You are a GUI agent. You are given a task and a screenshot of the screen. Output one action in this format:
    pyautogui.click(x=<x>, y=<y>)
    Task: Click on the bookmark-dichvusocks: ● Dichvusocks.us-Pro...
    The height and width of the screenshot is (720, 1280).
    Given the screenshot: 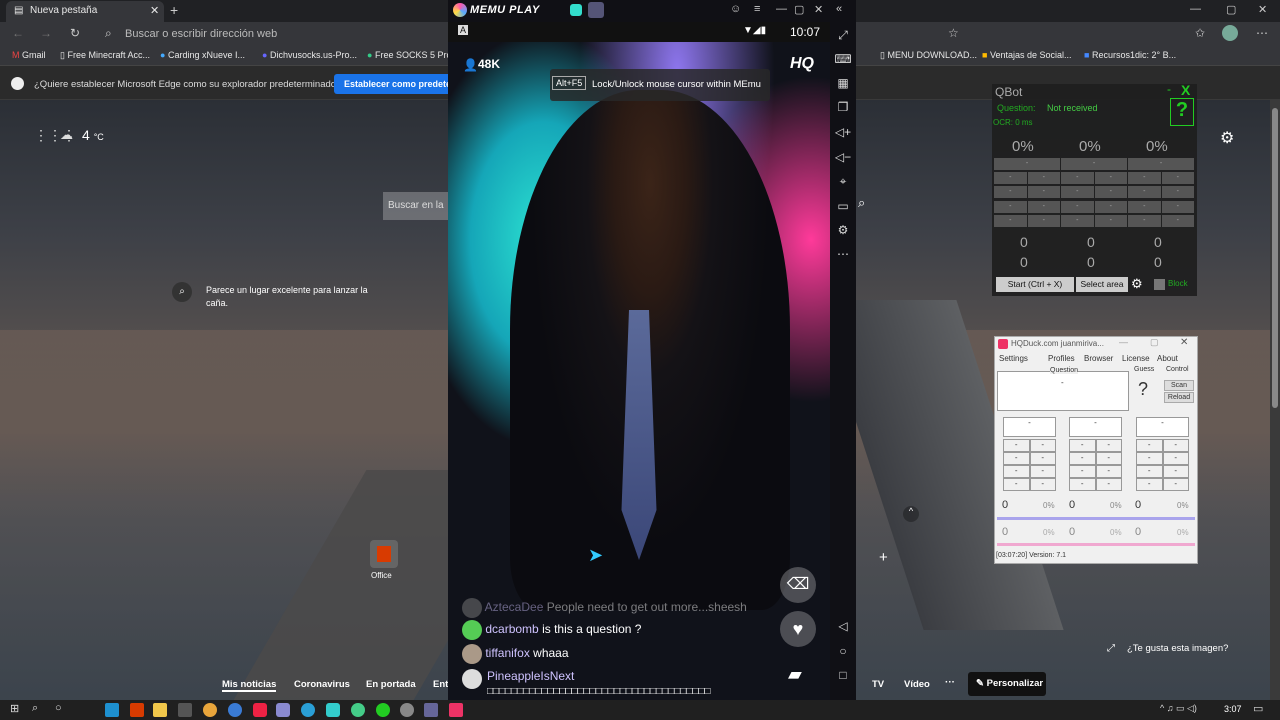 What is the action you would take?
    pyautogui.click(x=309, y=55)
    